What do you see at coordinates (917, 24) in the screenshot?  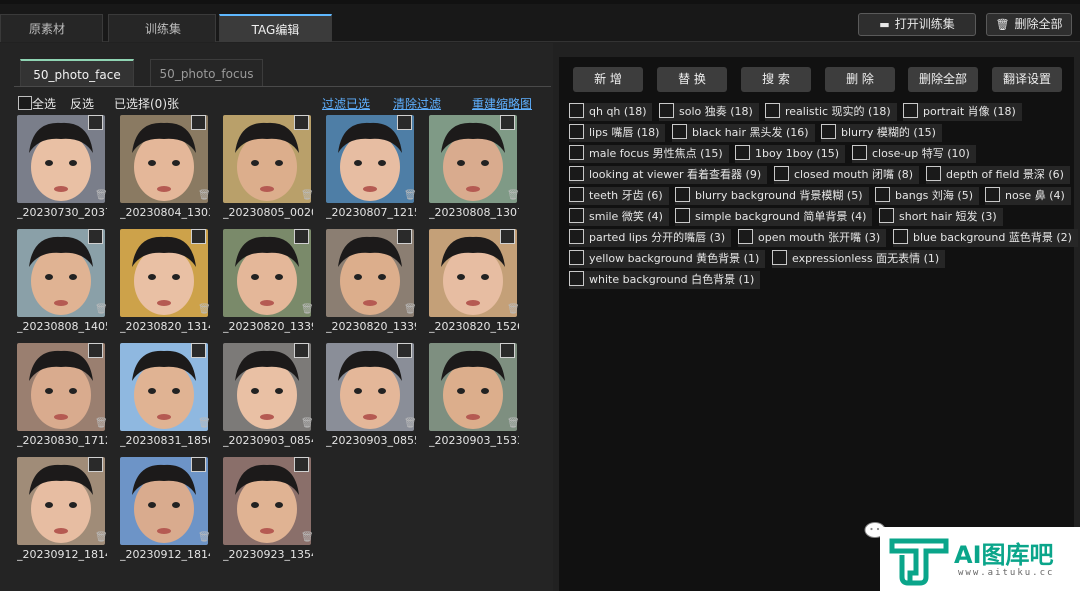 I see `open-training-set-button: ▬ 打开训练集` at bounding box center [917, 24].